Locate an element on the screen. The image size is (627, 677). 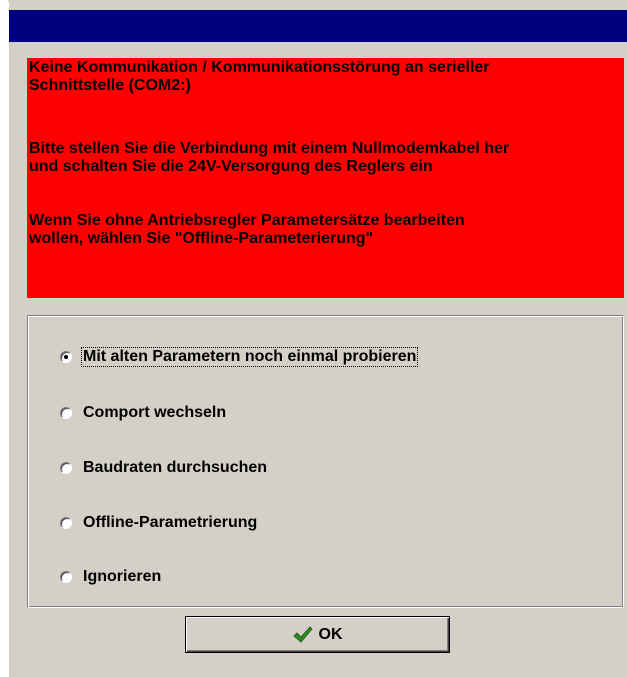
option-search-baudrates: Baudraten durchsuchen is located at coordinates (164, 468).